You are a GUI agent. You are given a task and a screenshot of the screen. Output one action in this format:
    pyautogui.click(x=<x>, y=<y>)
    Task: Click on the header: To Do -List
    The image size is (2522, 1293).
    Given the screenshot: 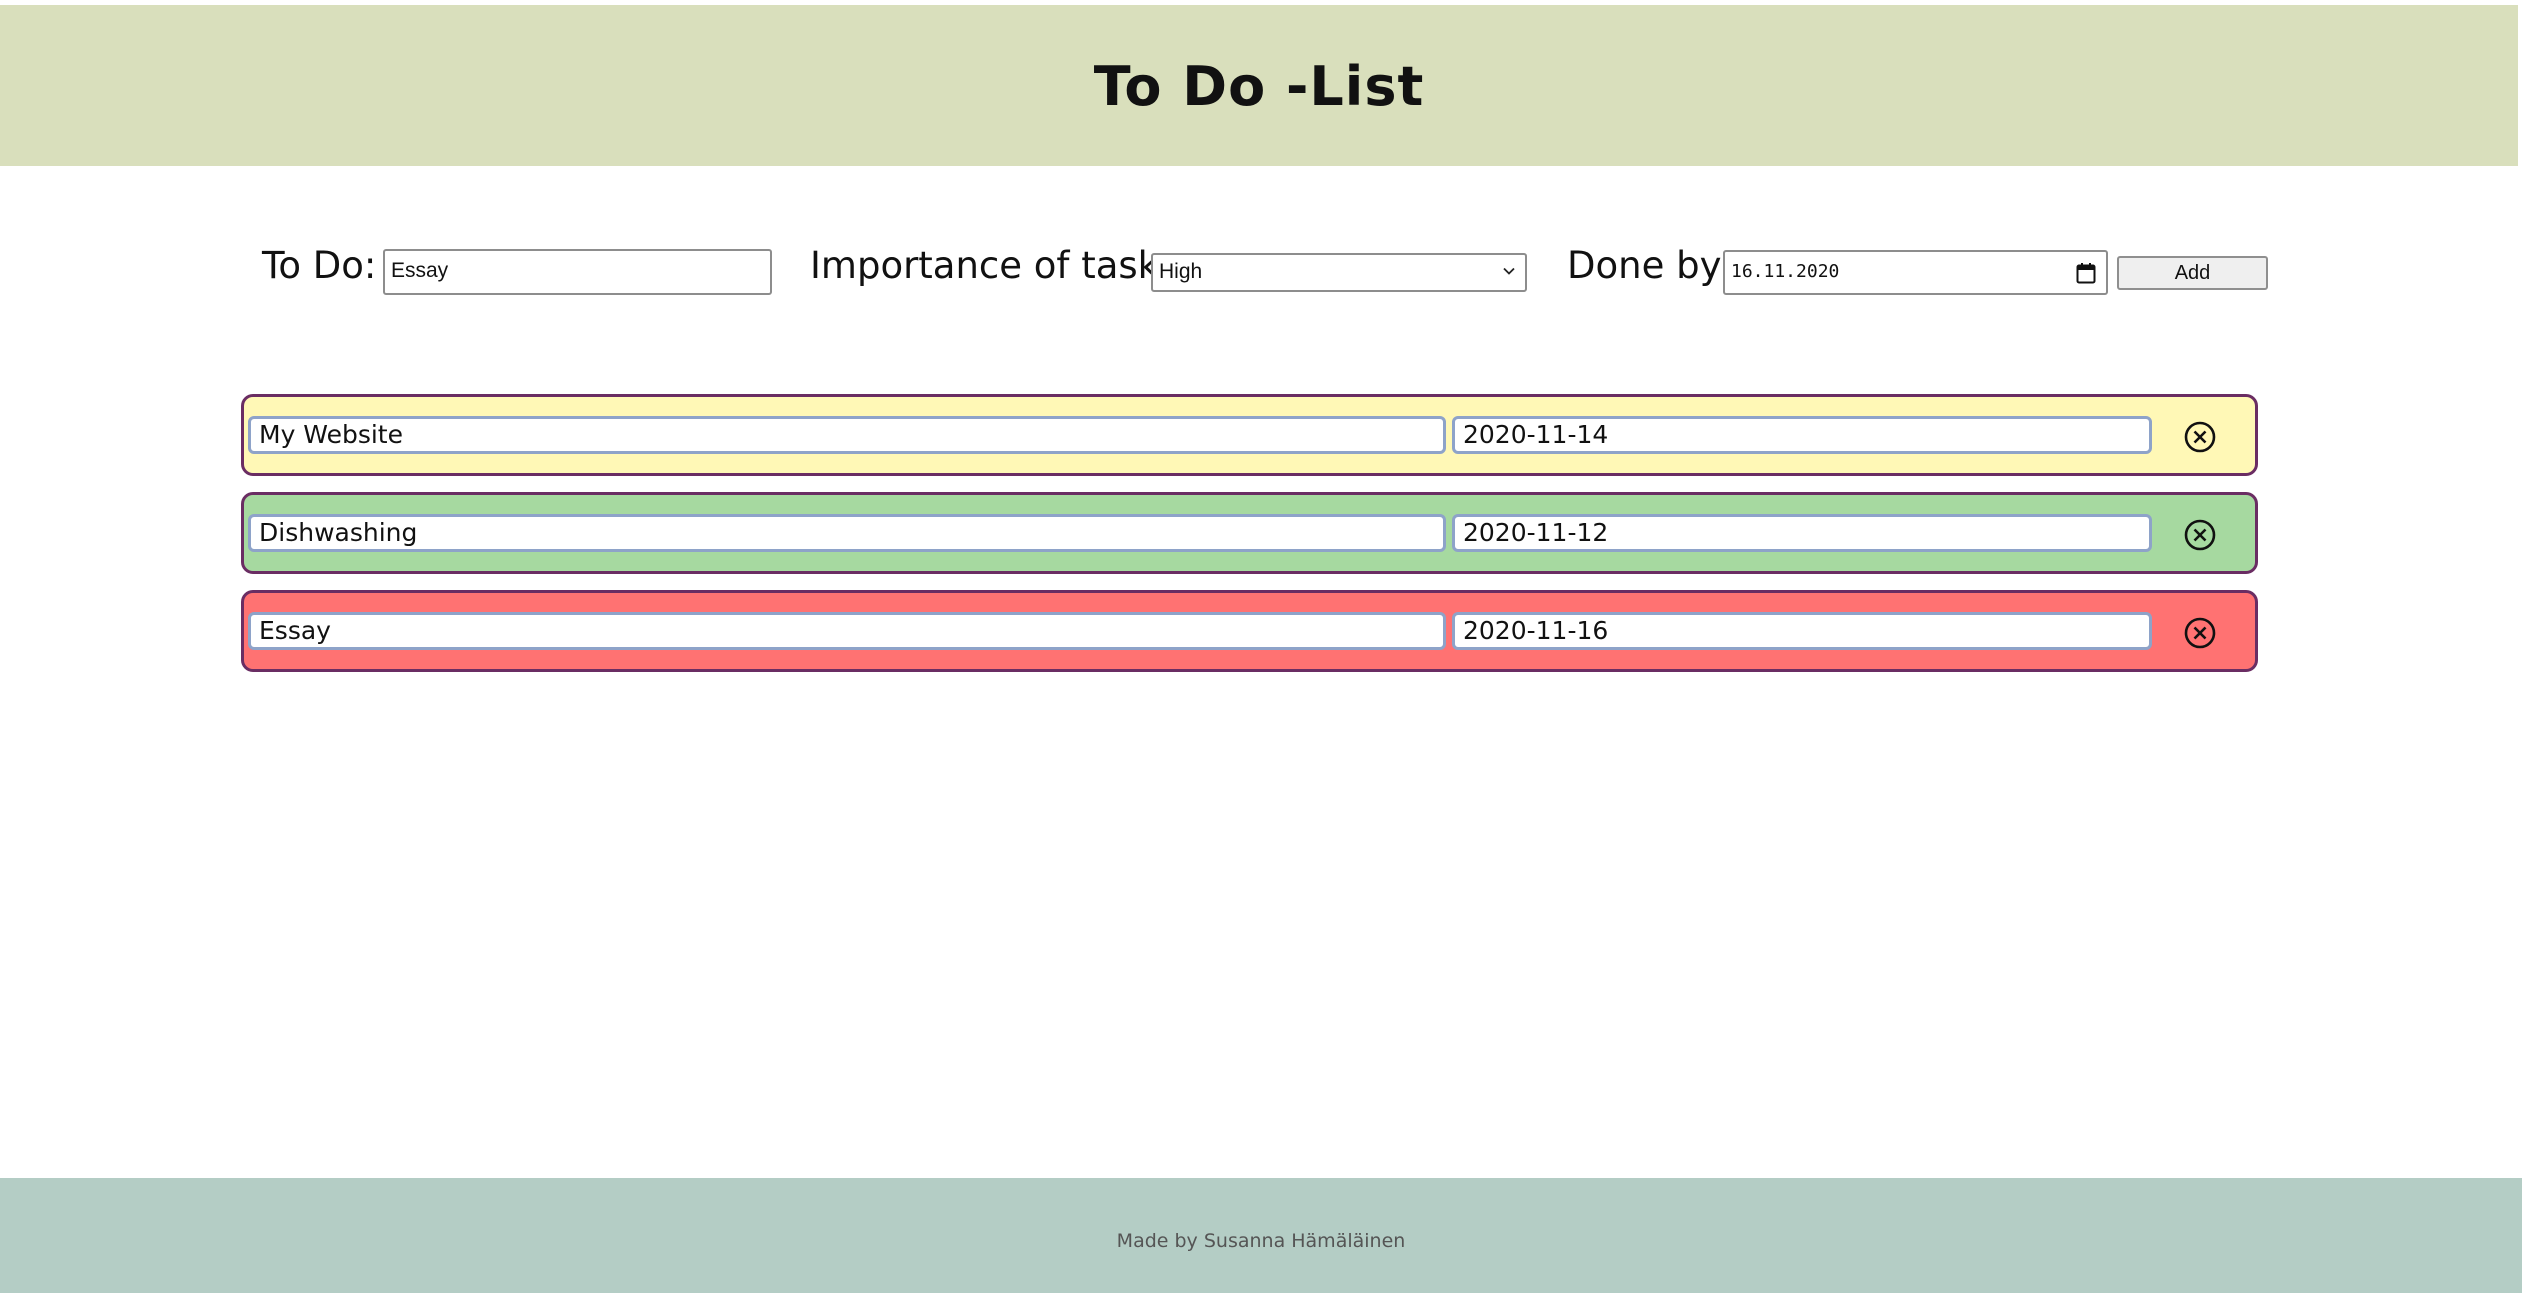 What is the action you would take?
    pyautogui.click(x=1259, y=85)
    